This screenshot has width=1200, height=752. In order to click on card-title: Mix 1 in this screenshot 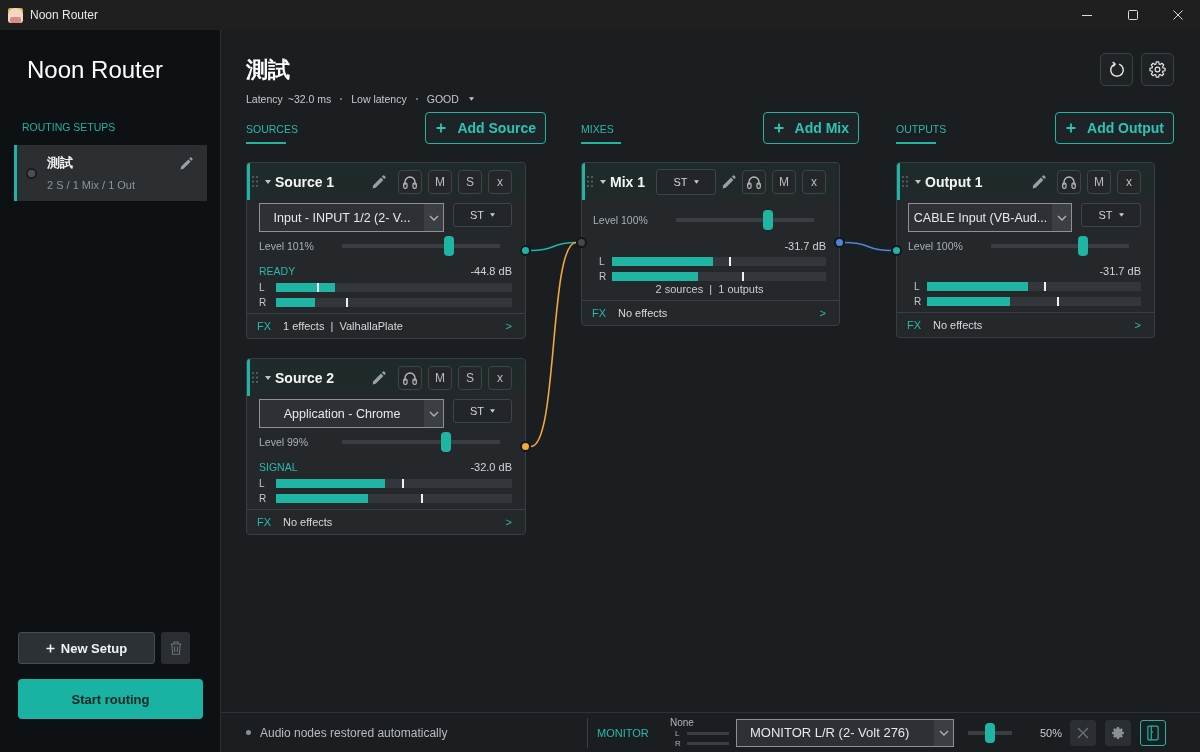, I will do `click(627, 181)`.